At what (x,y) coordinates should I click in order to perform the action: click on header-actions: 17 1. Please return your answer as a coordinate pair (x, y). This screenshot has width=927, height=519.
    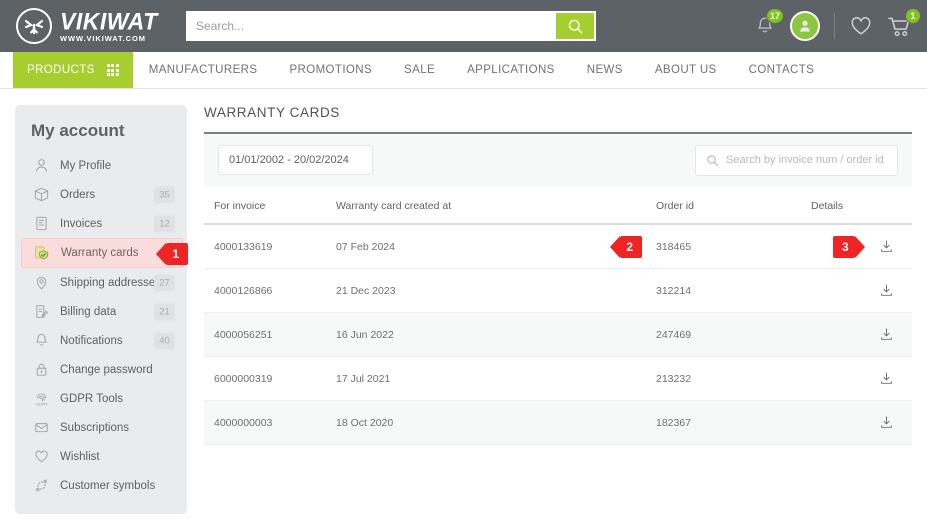
    Looking at the image, I should click on (837, 26).